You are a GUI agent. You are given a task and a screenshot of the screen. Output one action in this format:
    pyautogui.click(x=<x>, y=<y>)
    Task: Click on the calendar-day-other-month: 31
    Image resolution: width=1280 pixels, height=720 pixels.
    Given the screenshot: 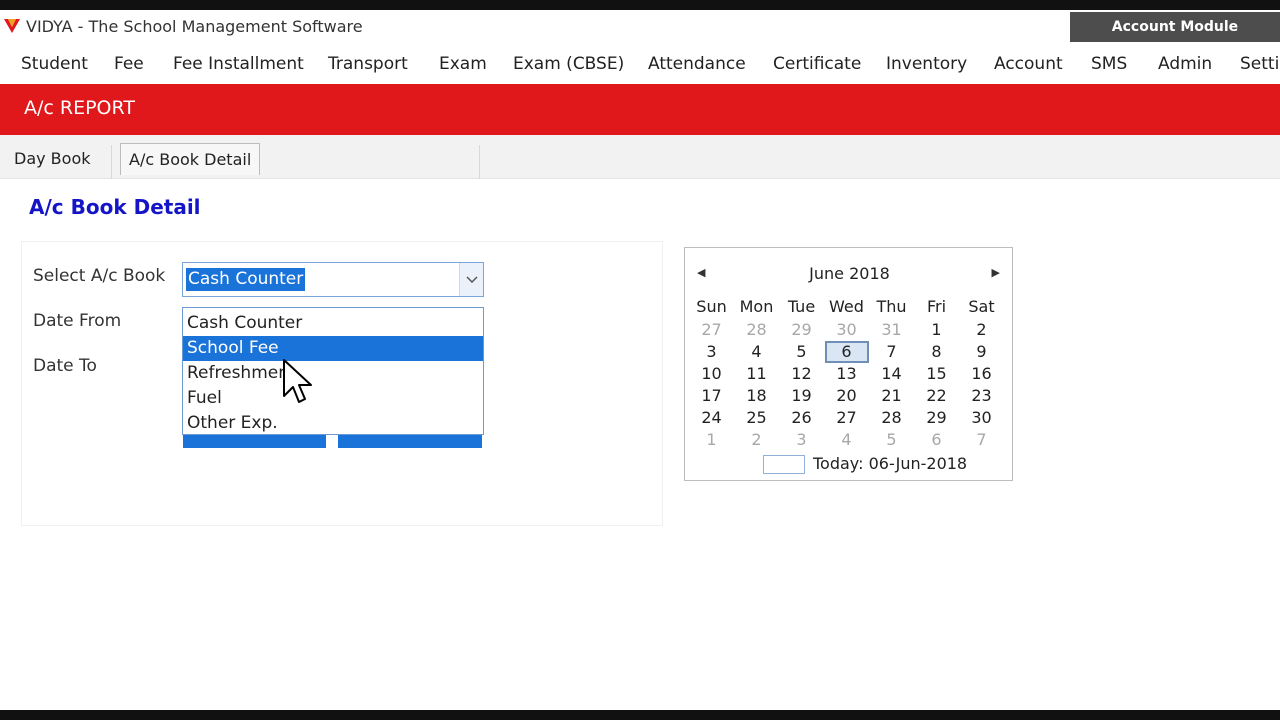 What is the action you would take?
    pyautogui.click(x=891, y=330)
    